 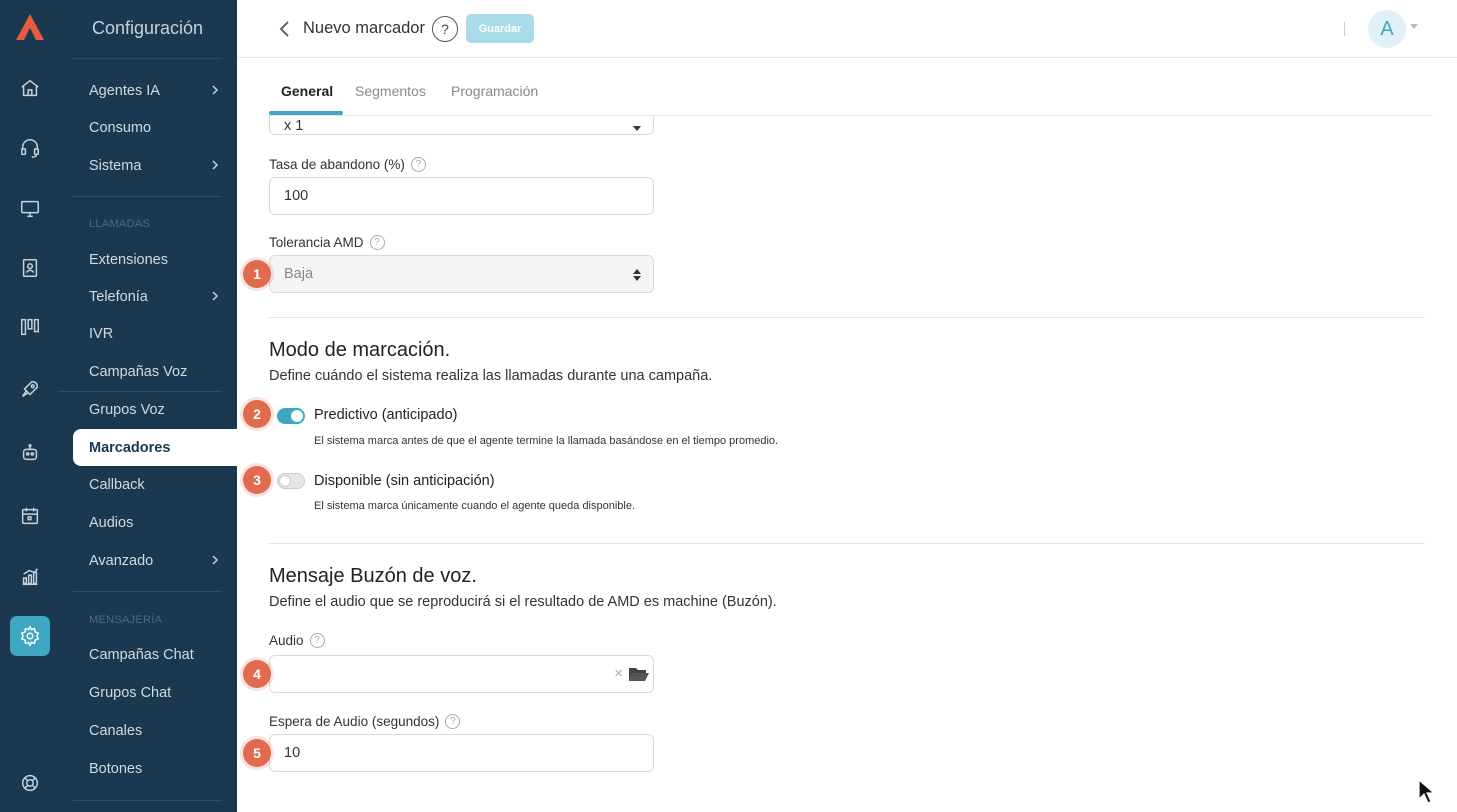 I want to click on predictive-option-title: Predictivo (anticipado), so click(x=386, y=415).